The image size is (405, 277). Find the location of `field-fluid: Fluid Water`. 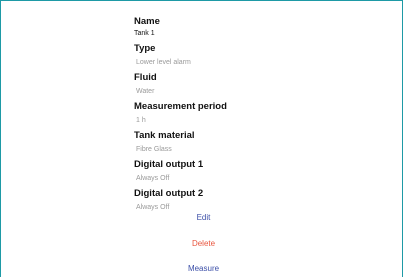

field-fluid: Fluid Water is located at coordinates (254, 84).